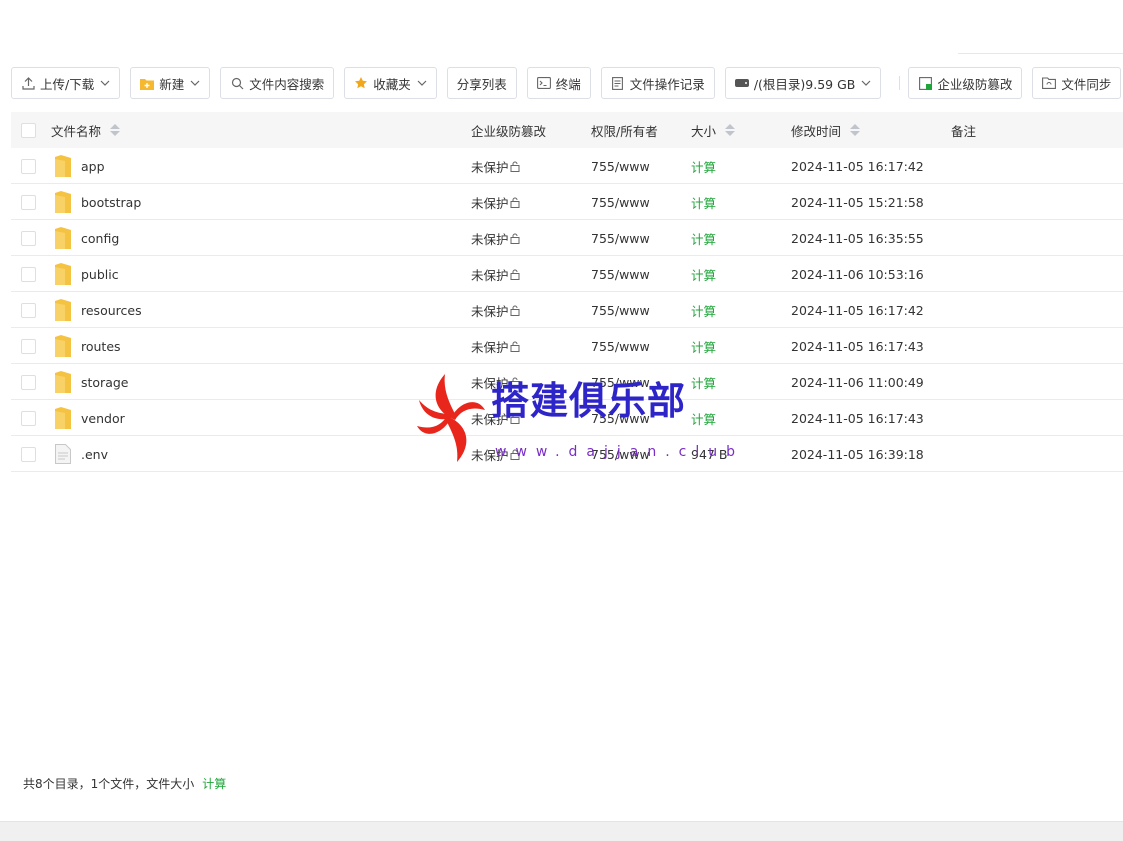  What do you see at coordinates (94, 454) in the screenshot?
I see `file-name: .env` at bounding box center [94, 454].